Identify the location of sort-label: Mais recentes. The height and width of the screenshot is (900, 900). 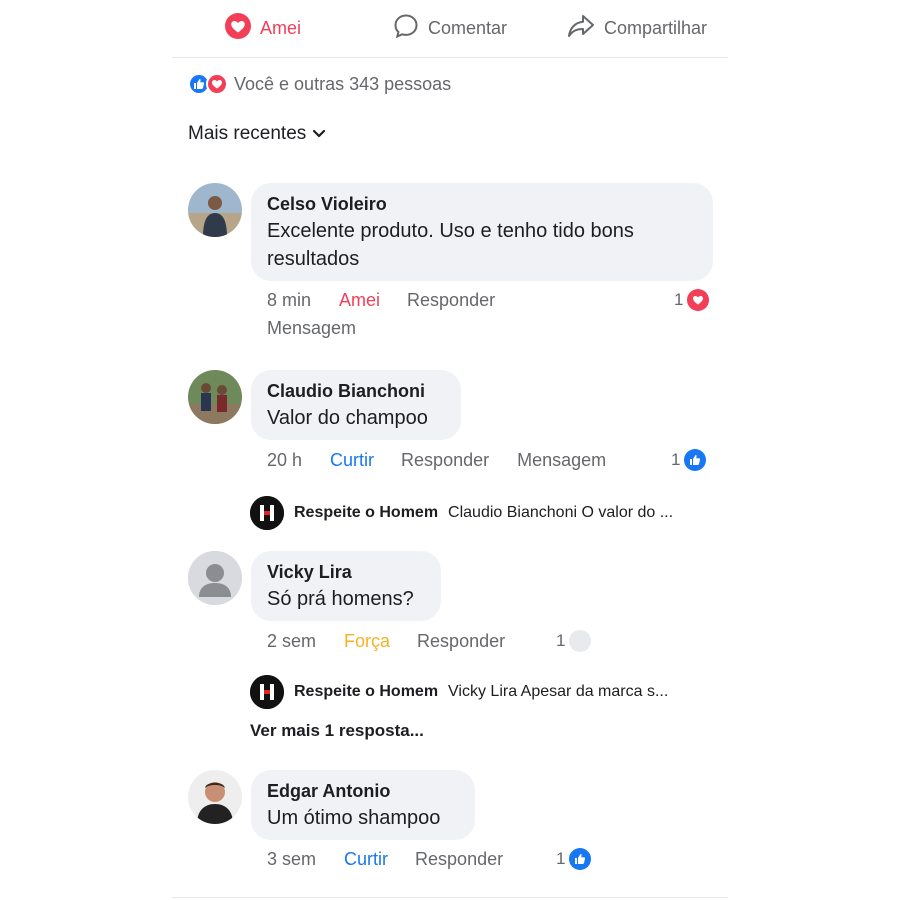
(247, 133).